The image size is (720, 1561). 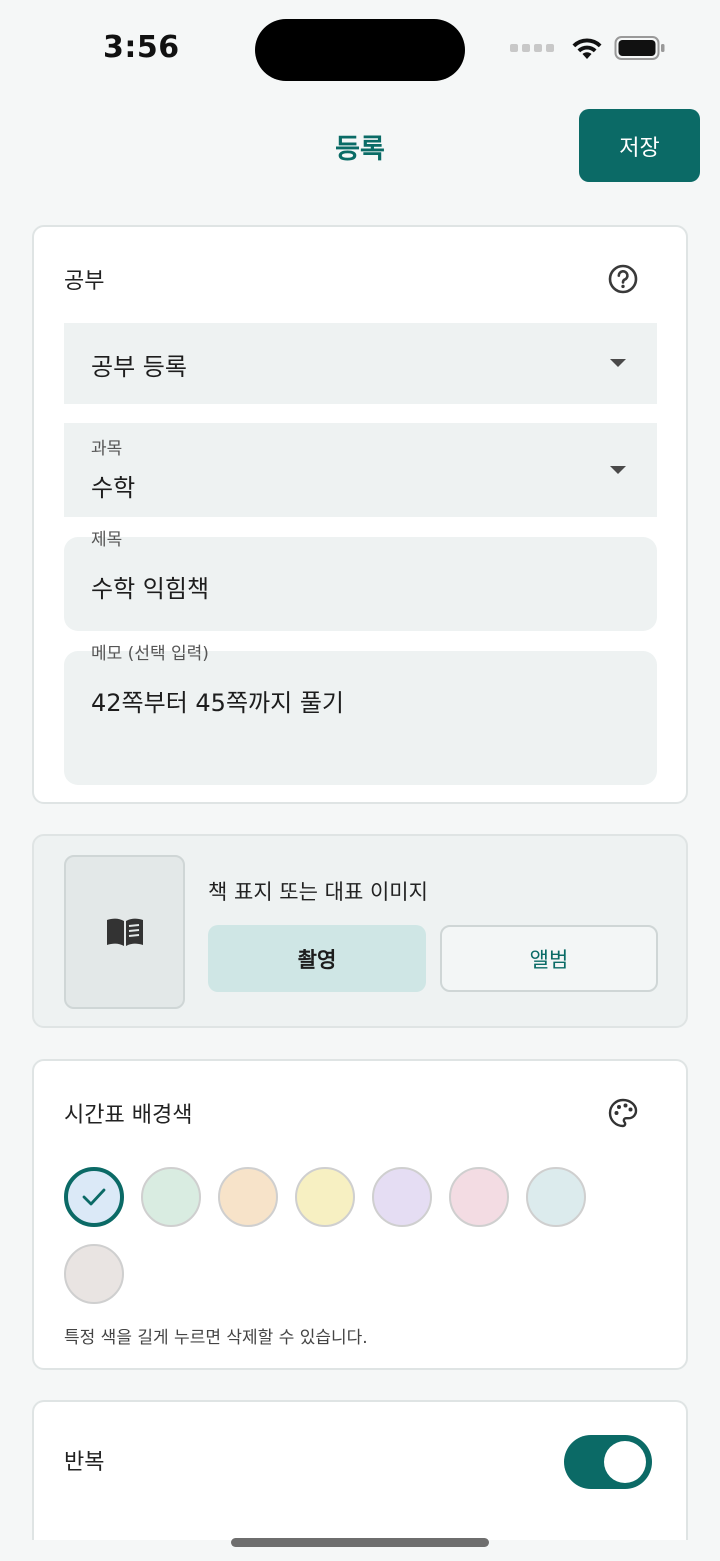 What do you see at coordinates (639, 145) in the screenshot?
I see `save-button: 저장` at bounding box center [639, 145].